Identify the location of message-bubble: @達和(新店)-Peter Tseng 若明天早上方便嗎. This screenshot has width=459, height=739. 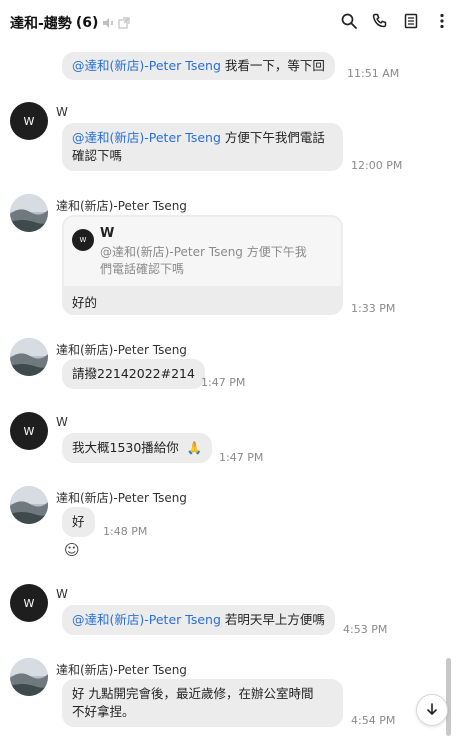
(198, 620).